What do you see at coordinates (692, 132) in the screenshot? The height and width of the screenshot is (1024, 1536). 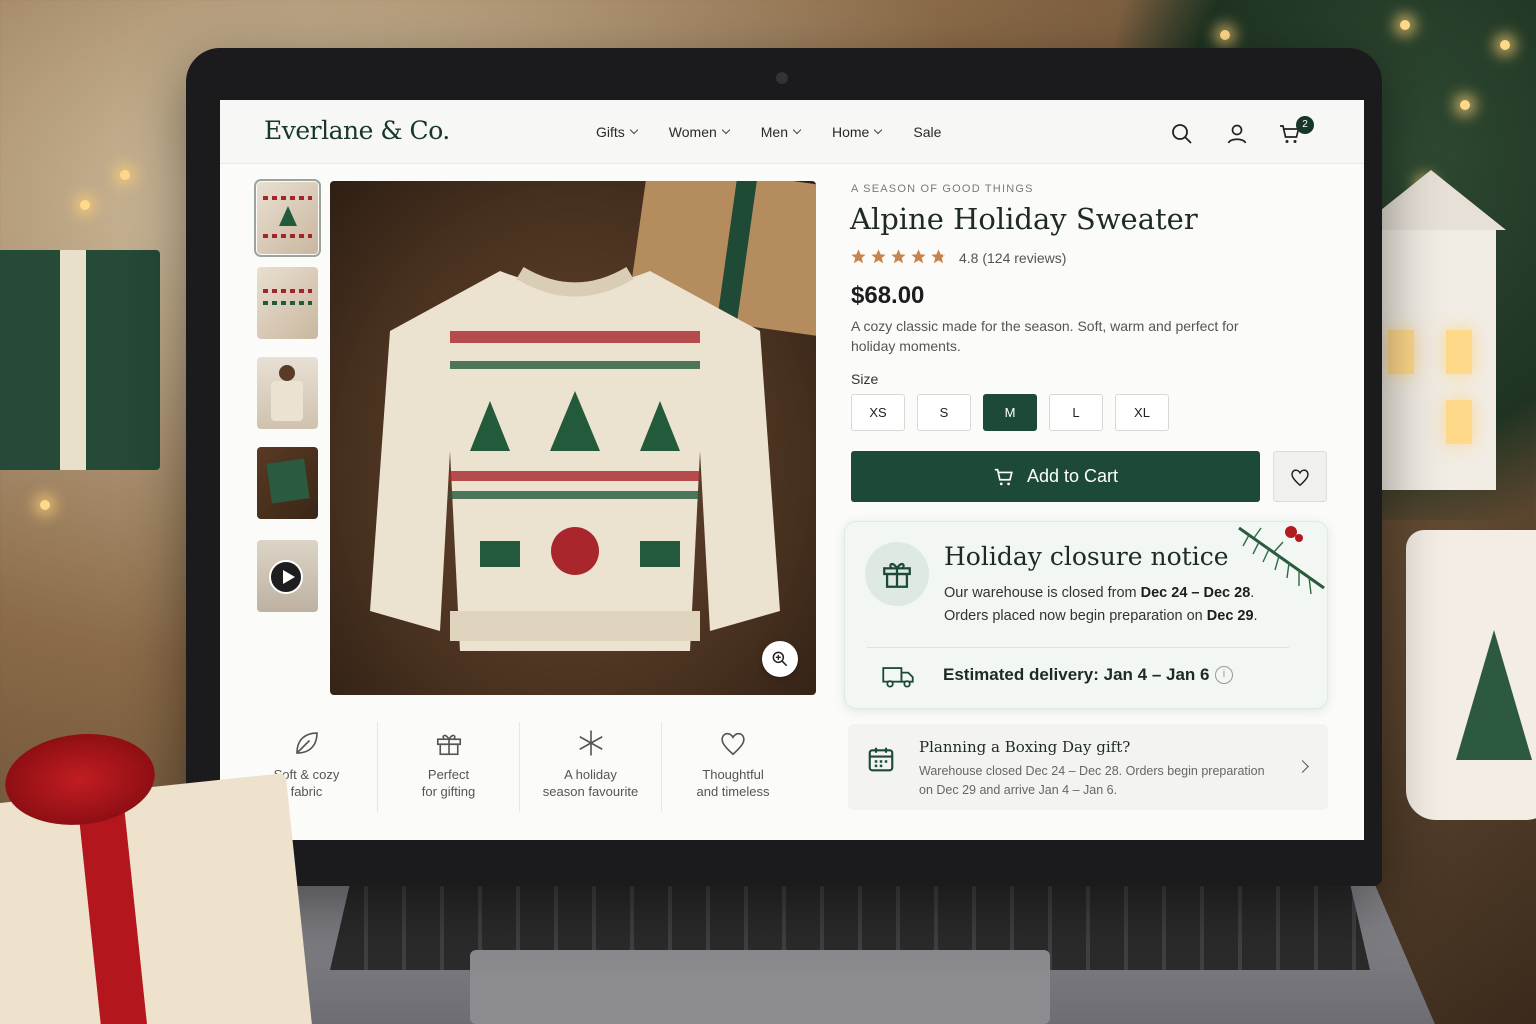 I see `nav-link-label: Women` at bounding box center [692, 132].